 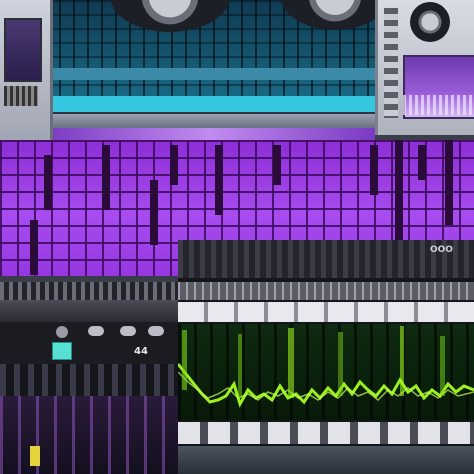 What do you see at coordinates (62, 351) in the screenshot?
I see `lcd-display-icon` at bounding box center [62, 351].